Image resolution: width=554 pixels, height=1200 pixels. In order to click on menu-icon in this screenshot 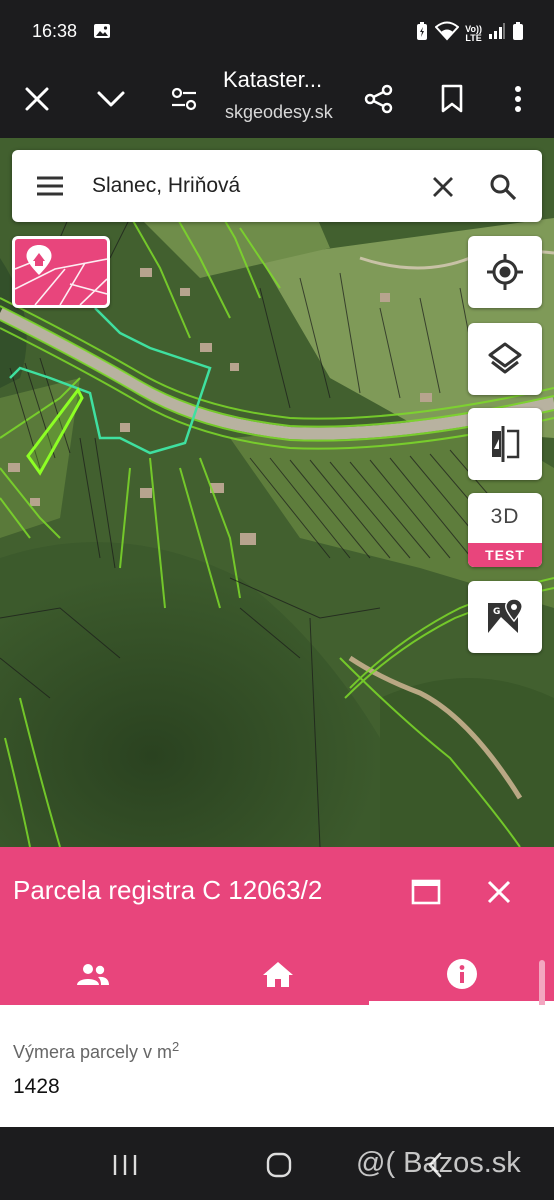, I will do `click(50, 186)`.